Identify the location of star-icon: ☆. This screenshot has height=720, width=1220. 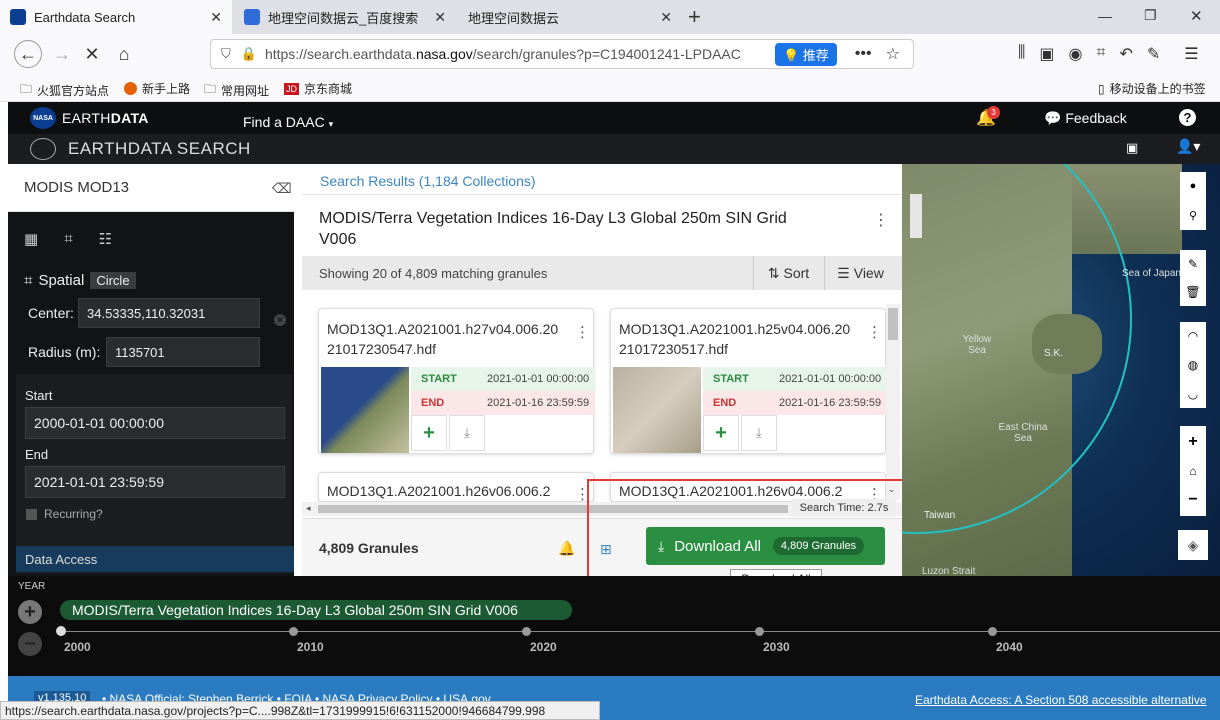
(893, 54).